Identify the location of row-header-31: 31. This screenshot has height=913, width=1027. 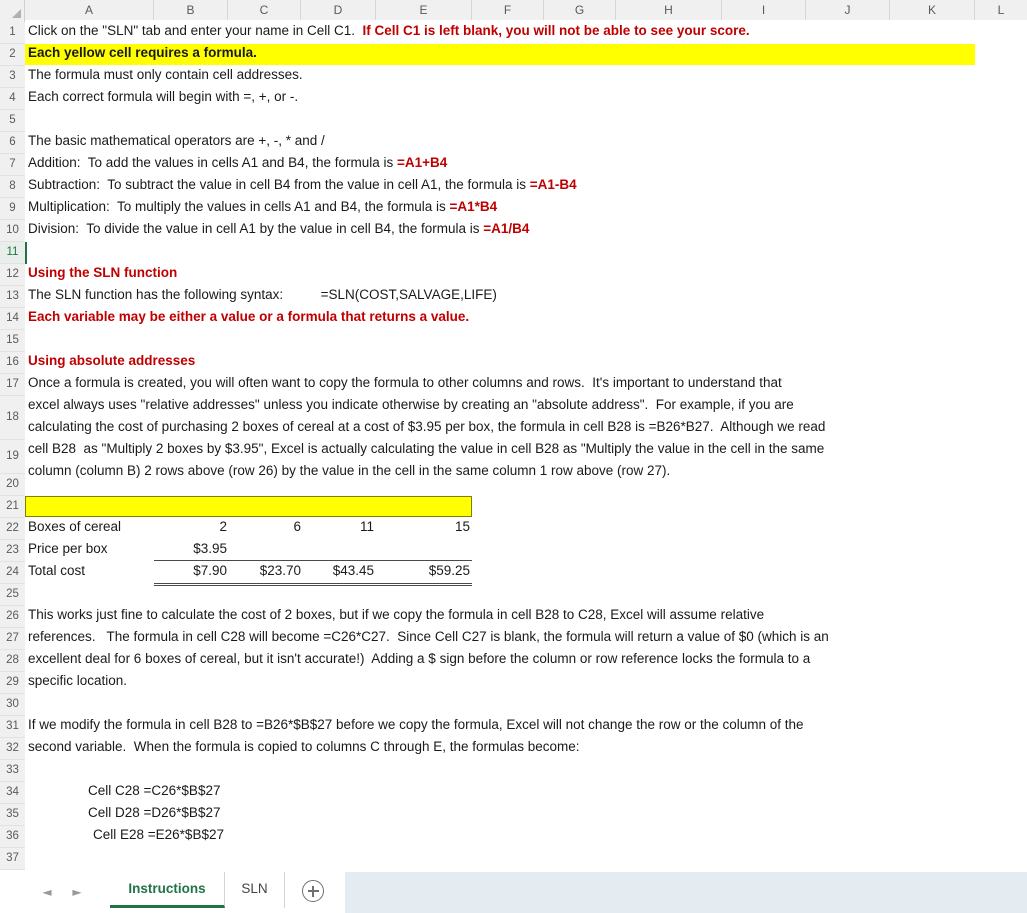
(12, 727).